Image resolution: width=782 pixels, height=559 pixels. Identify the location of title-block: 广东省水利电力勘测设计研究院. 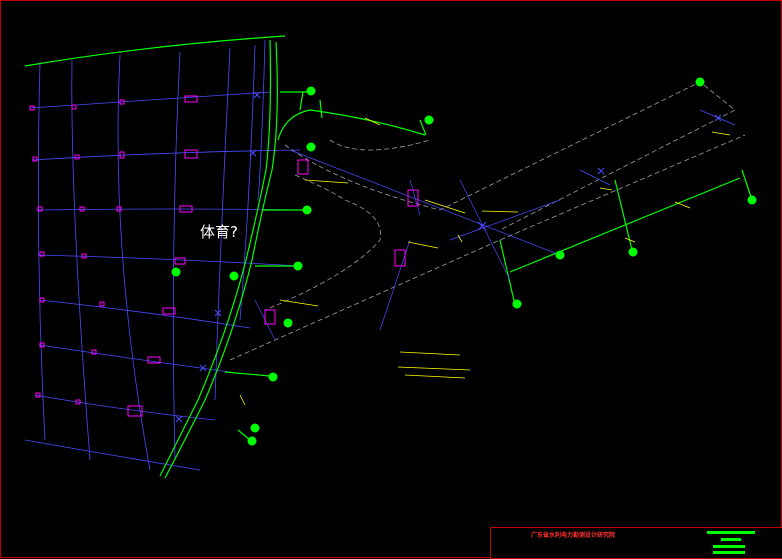
(636, 543).